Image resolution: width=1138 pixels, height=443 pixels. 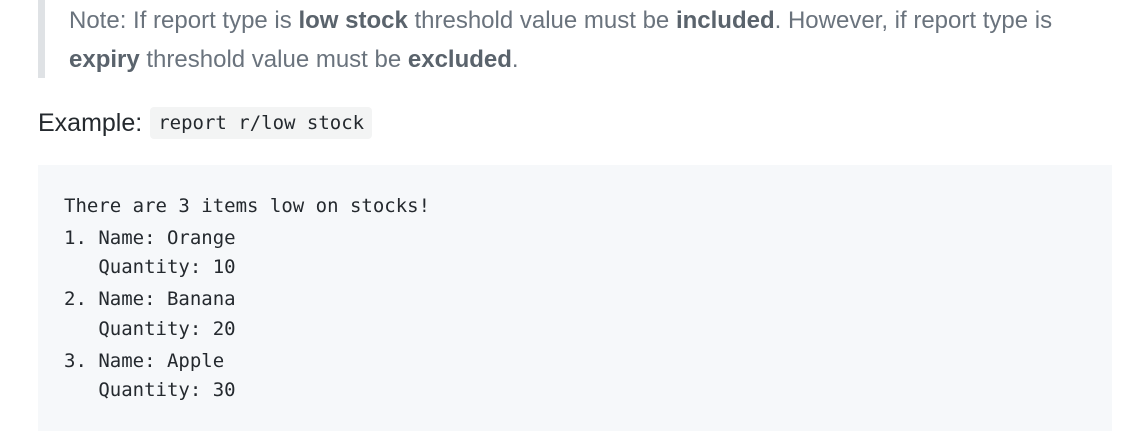 What do you see at coordinates (247, 206) in the screenshot?
I see `output-header-line: There are 3 items low on stocks!` at bounding box center [247, 206].